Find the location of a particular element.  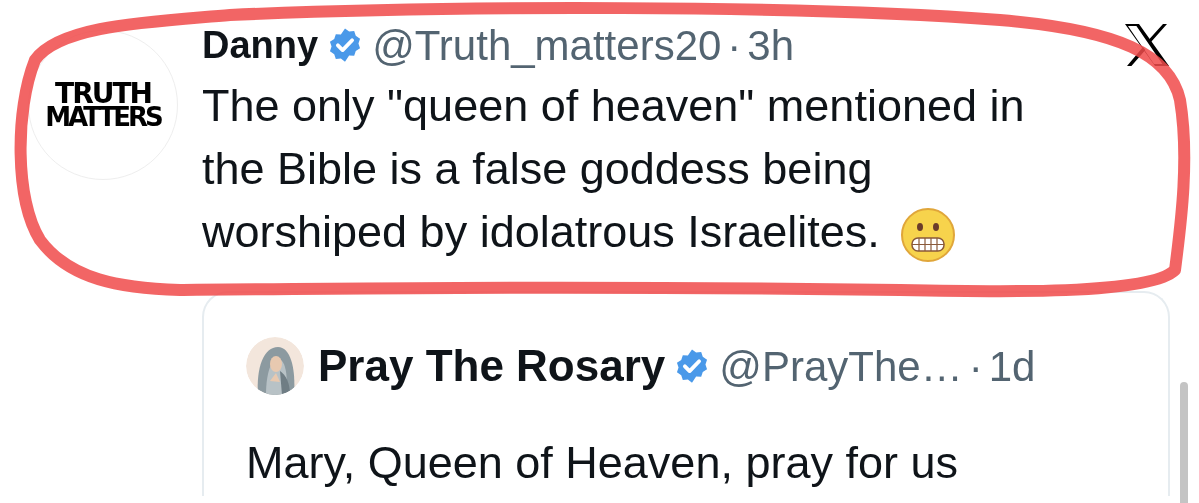

timestamp: 3h is located at coordinates (771, 45).